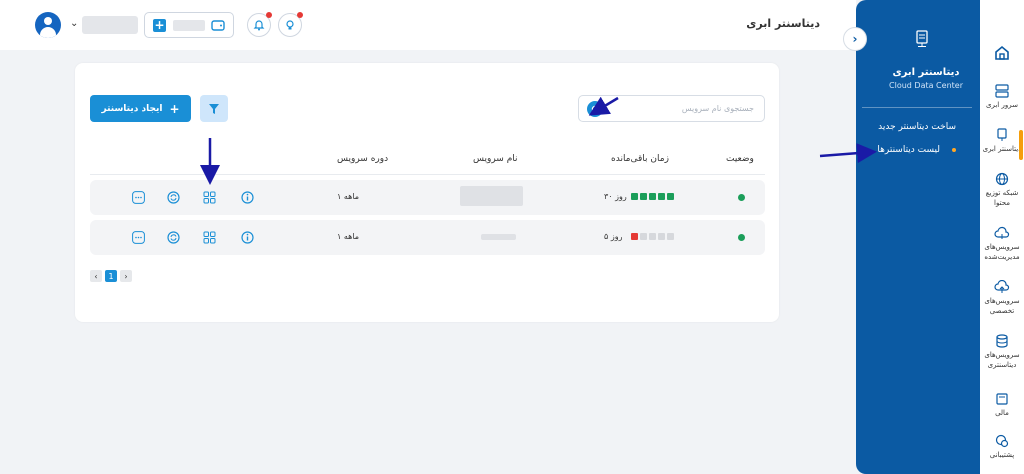  Describe the element at coordinates (848, 153) in the screenshot. I see `annotation-arrow-list-link` at that location.